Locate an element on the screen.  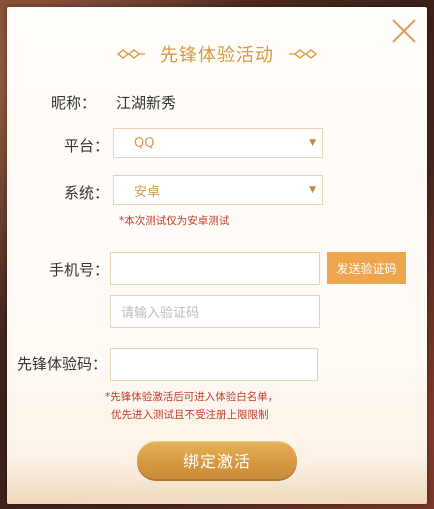
phone-label: 手机号： is located at coordinates (79, 270).